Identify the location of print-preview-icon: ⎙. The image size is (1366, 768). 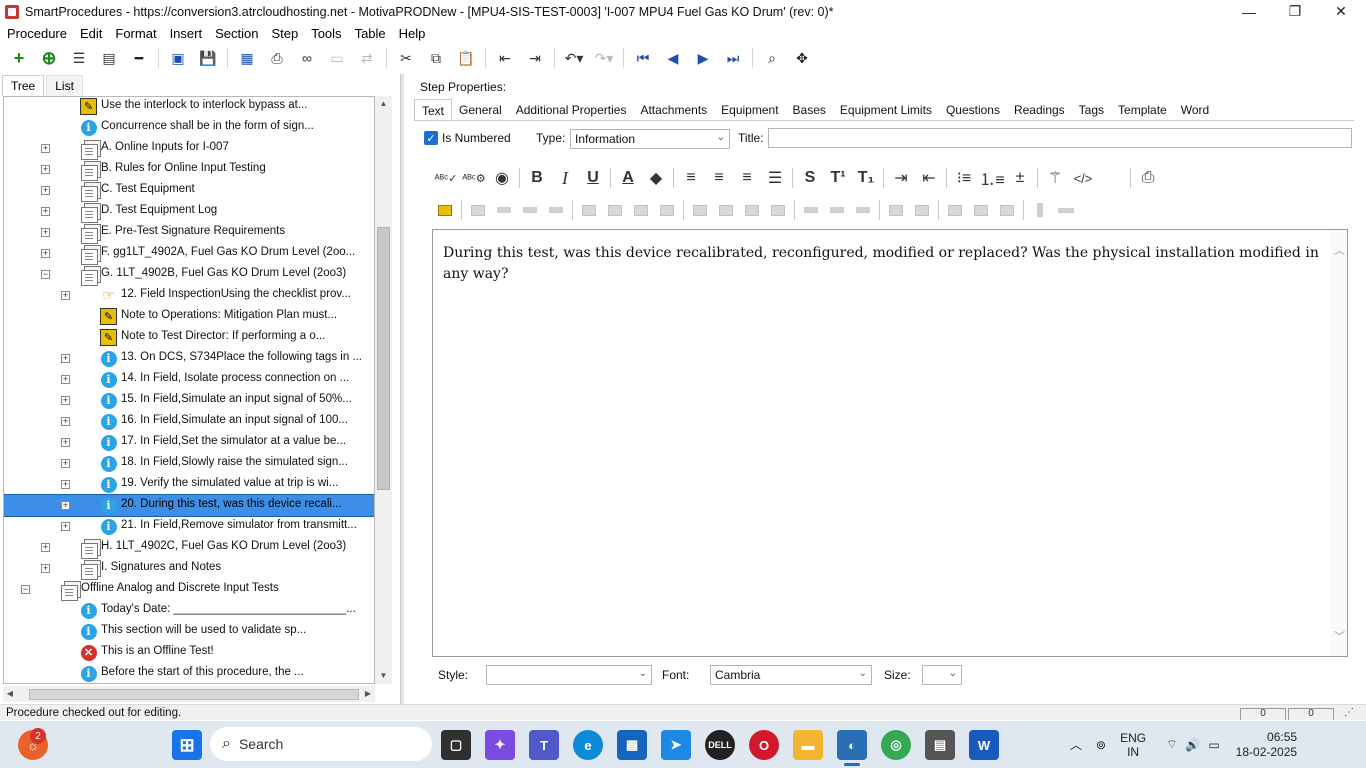
(1148, 178).